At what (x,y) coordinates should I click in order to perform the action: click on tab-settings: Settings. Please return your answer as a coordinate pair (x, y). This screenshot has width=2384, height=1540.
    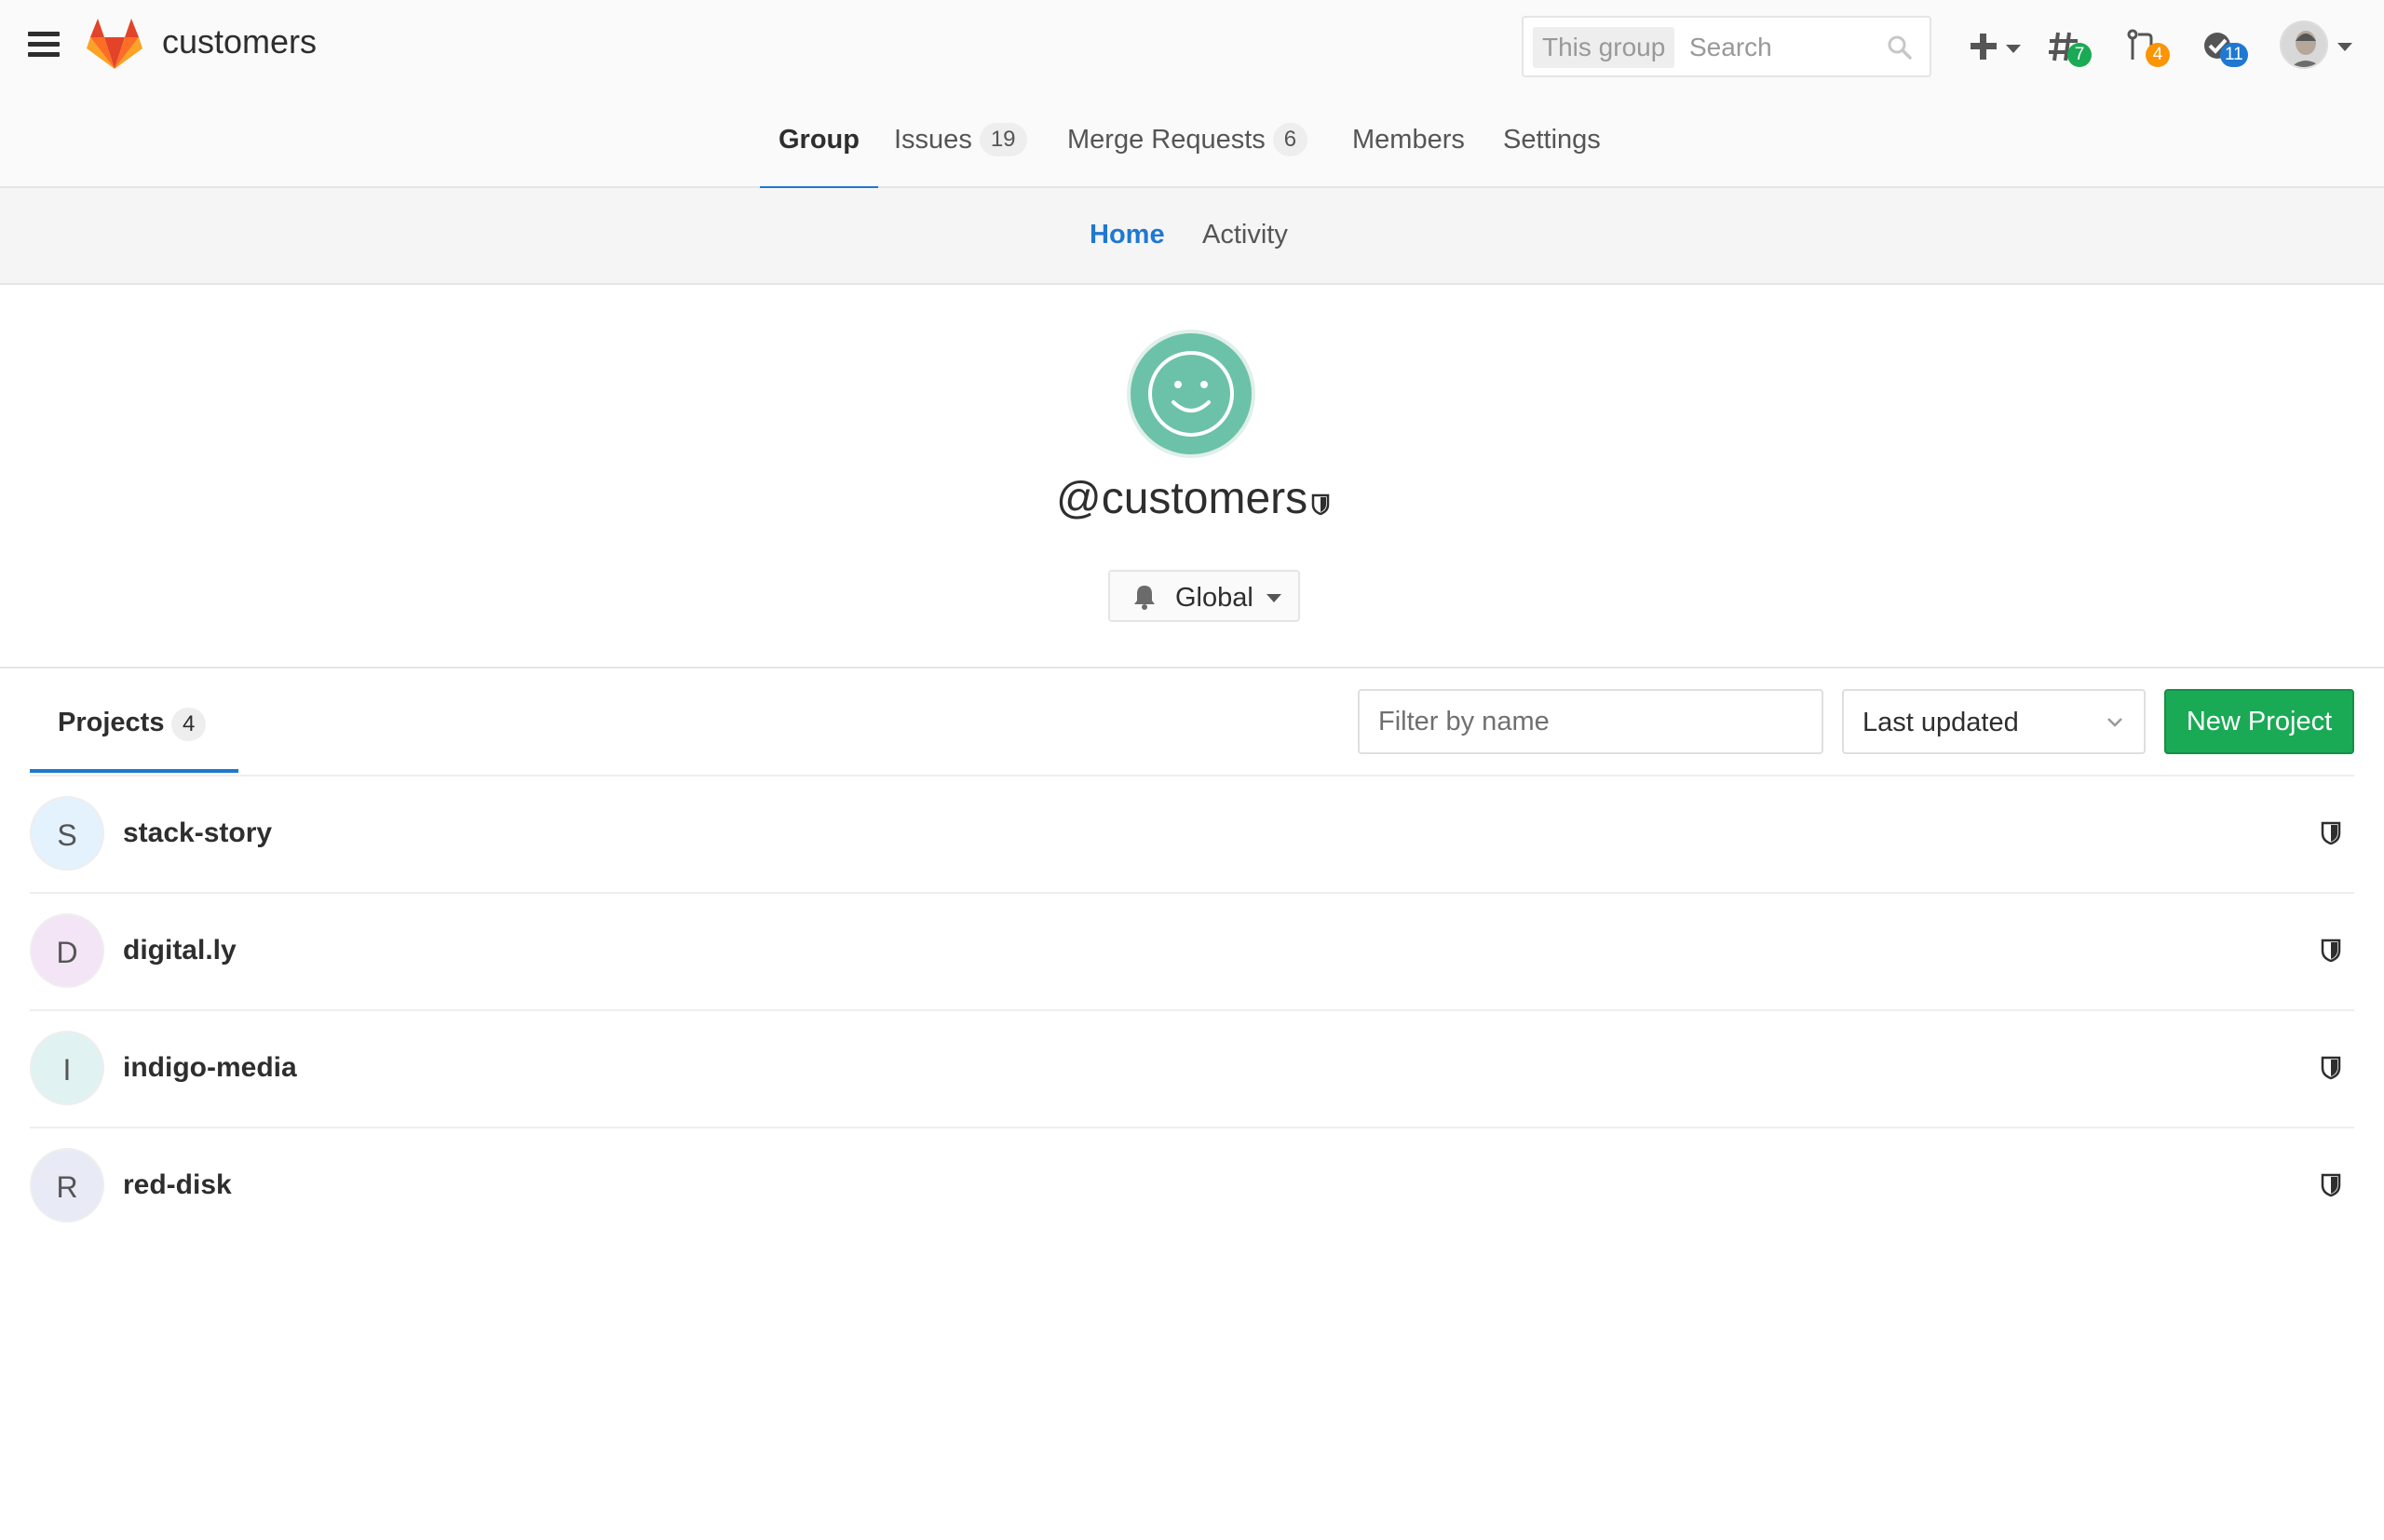
    Looking at the image, I should click on (1552, 150).